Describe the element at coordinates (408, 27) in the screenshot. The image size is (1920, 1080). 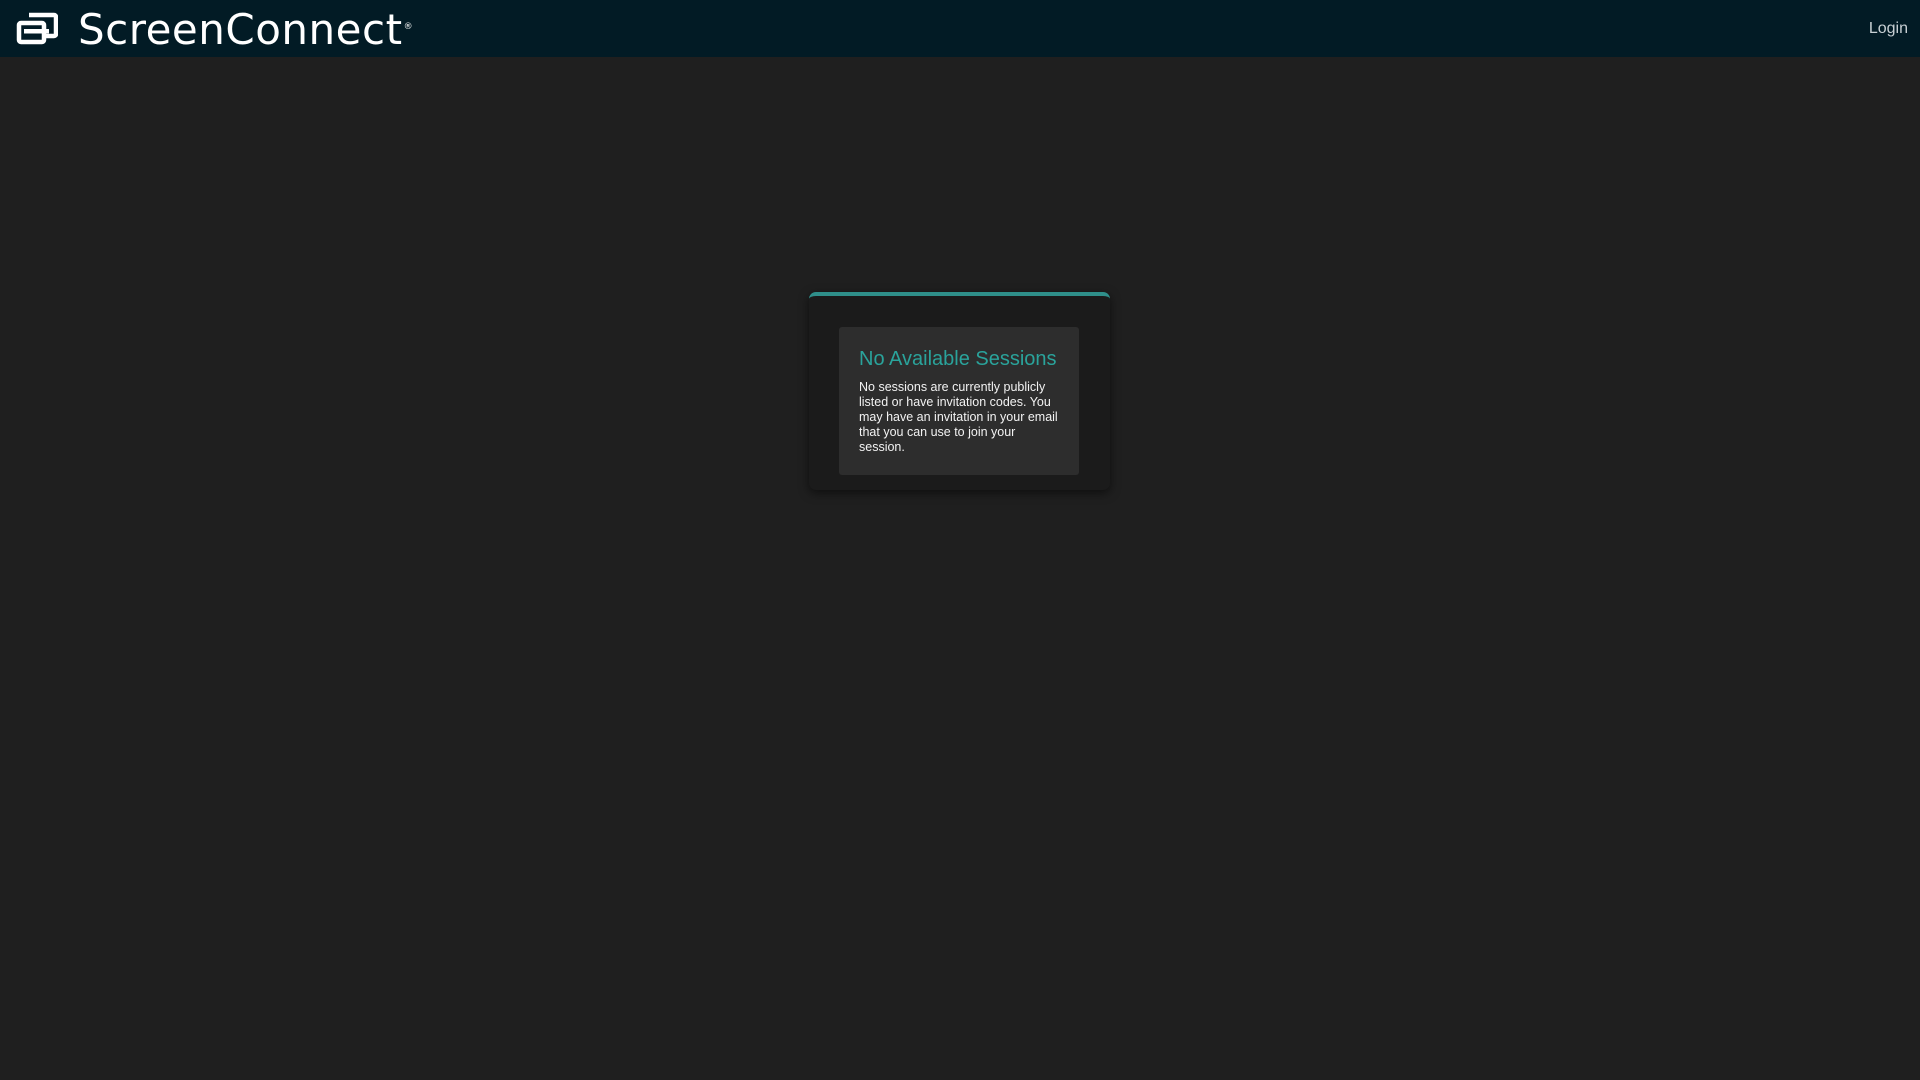
I see `registered-mark: ®` at that location.